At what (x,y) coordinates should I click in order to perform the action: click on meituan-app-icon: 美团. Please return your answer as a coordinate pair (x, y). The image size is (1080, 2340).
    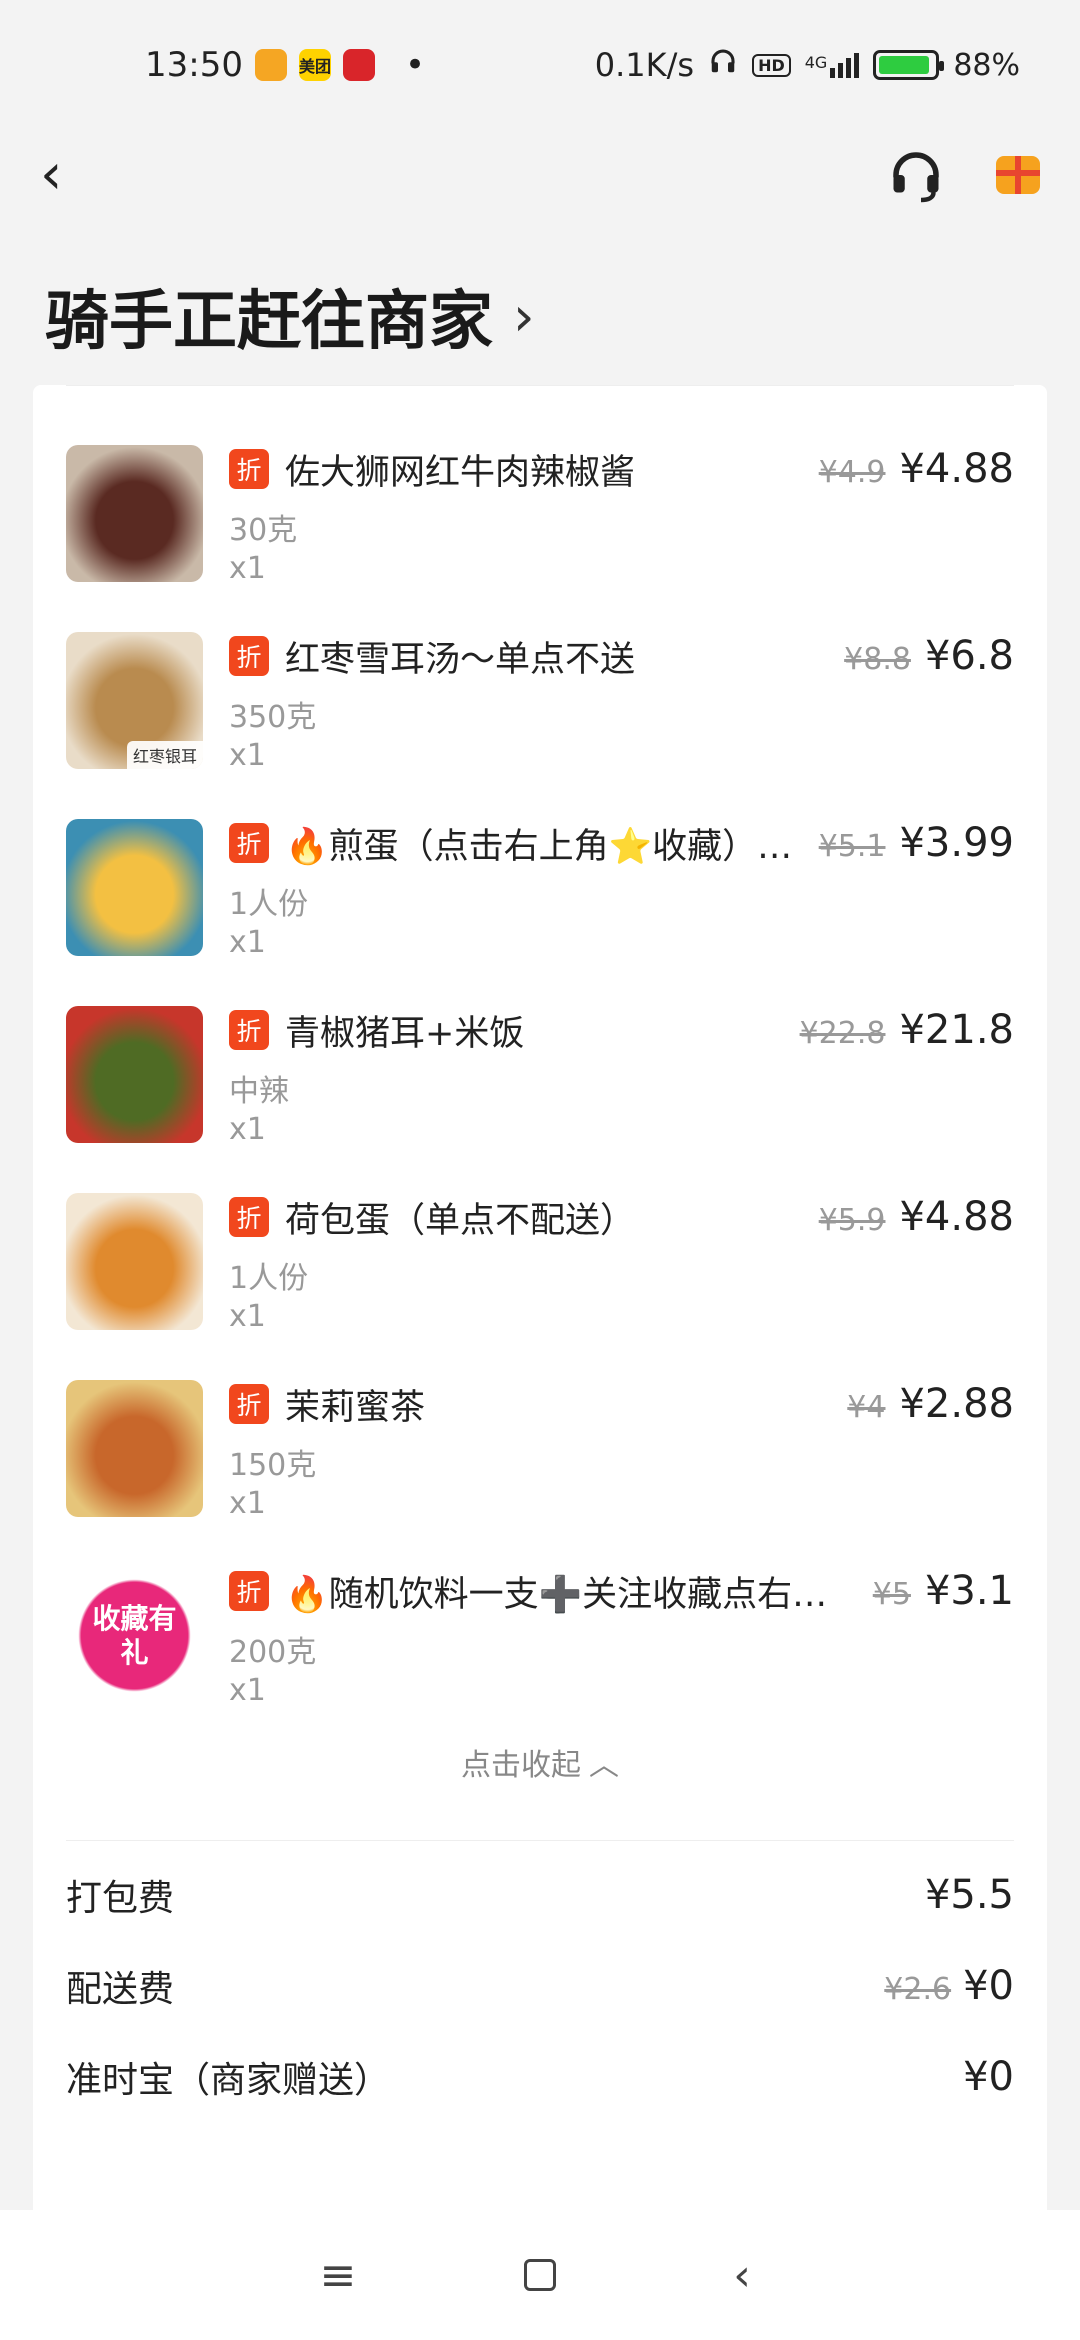
    Looking at the image, I should click on (314, 65).